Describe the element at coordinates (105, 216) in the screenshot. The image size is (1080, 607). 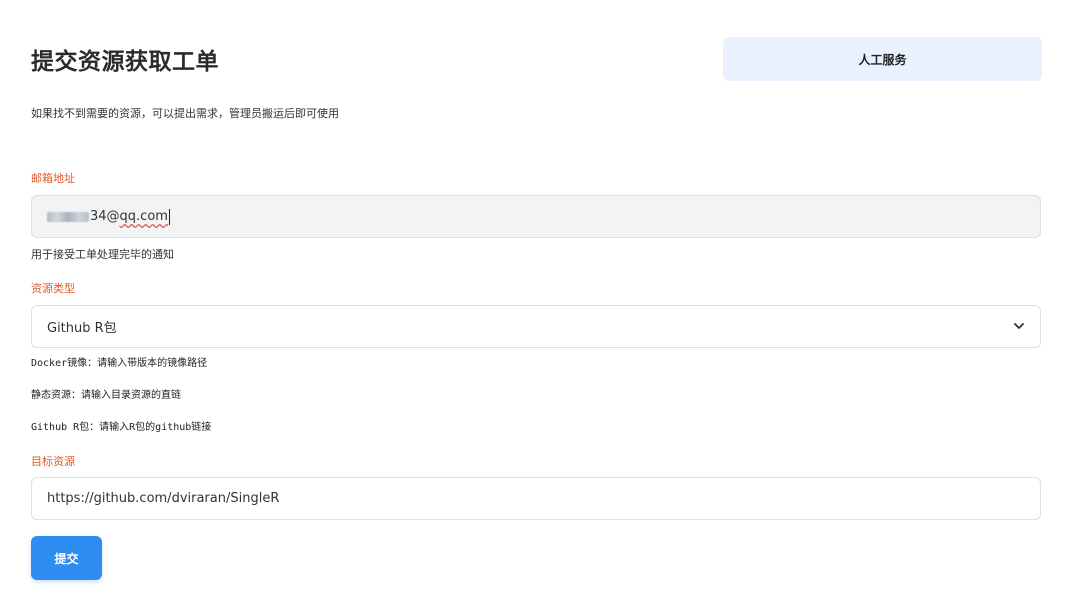
I see `email-value-visible: 34@` at that location.